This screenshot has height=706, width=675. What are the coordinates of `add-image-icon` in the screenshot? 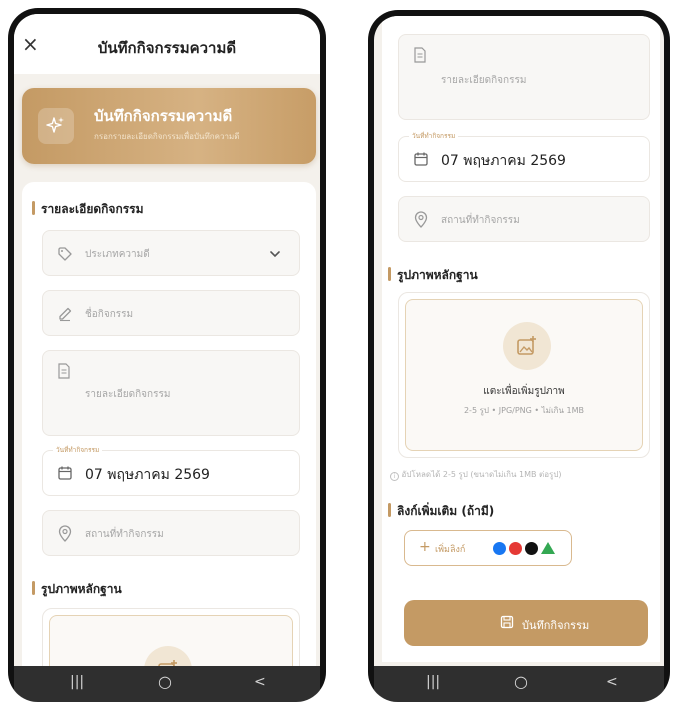 It's located at (527, 346).